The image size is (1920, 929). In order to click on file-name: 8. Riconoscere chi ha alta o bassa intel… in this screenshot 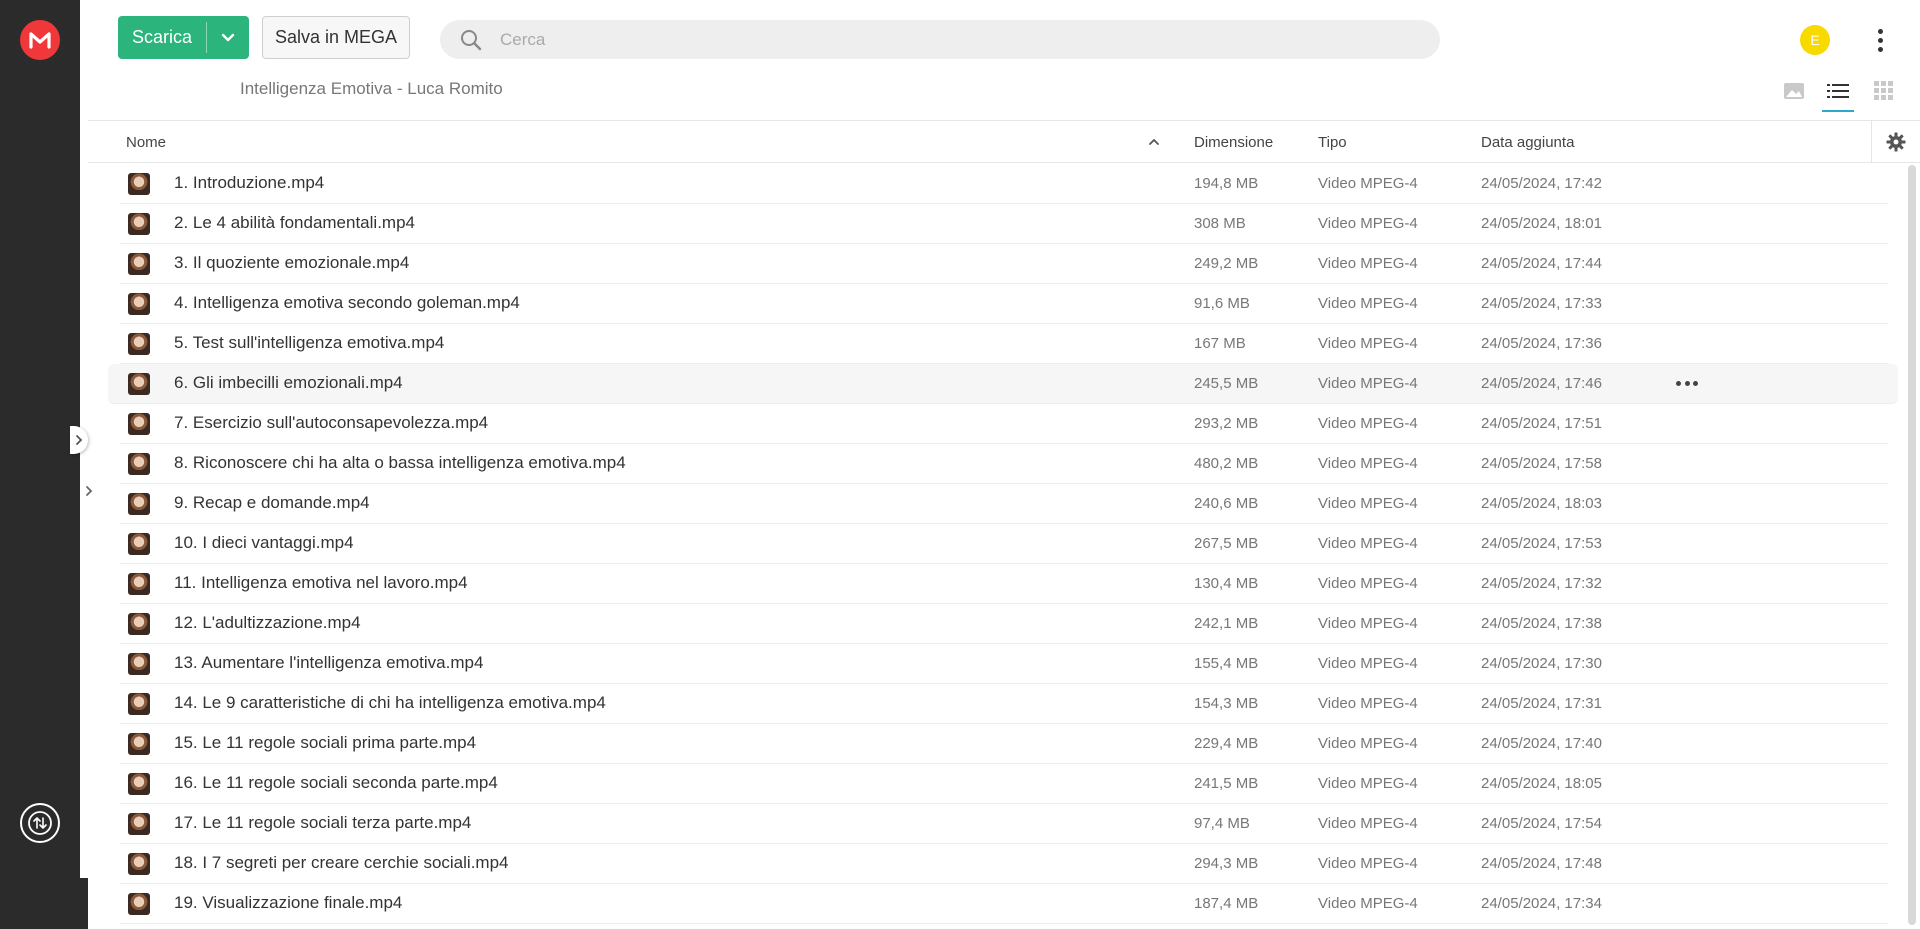, I will do `click(400, 463)`.